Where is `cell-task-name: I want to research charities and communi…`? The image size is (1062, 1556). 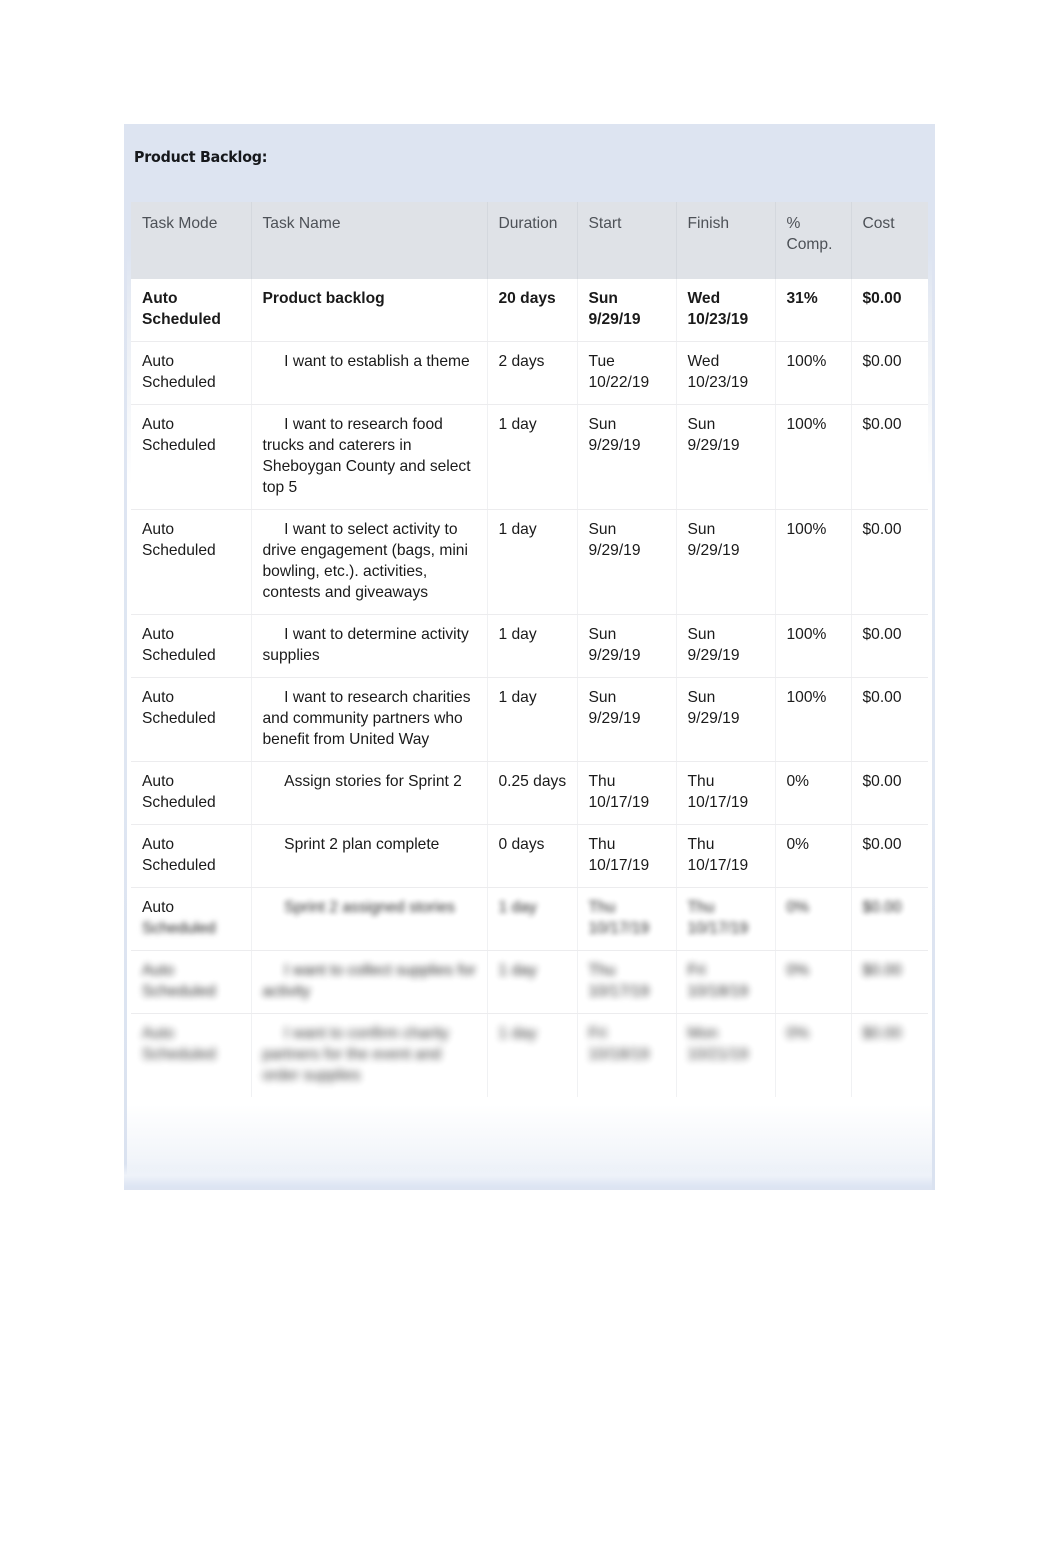 cell-task-name: I want to research charities and communi… is located at coordinates (369, 719).